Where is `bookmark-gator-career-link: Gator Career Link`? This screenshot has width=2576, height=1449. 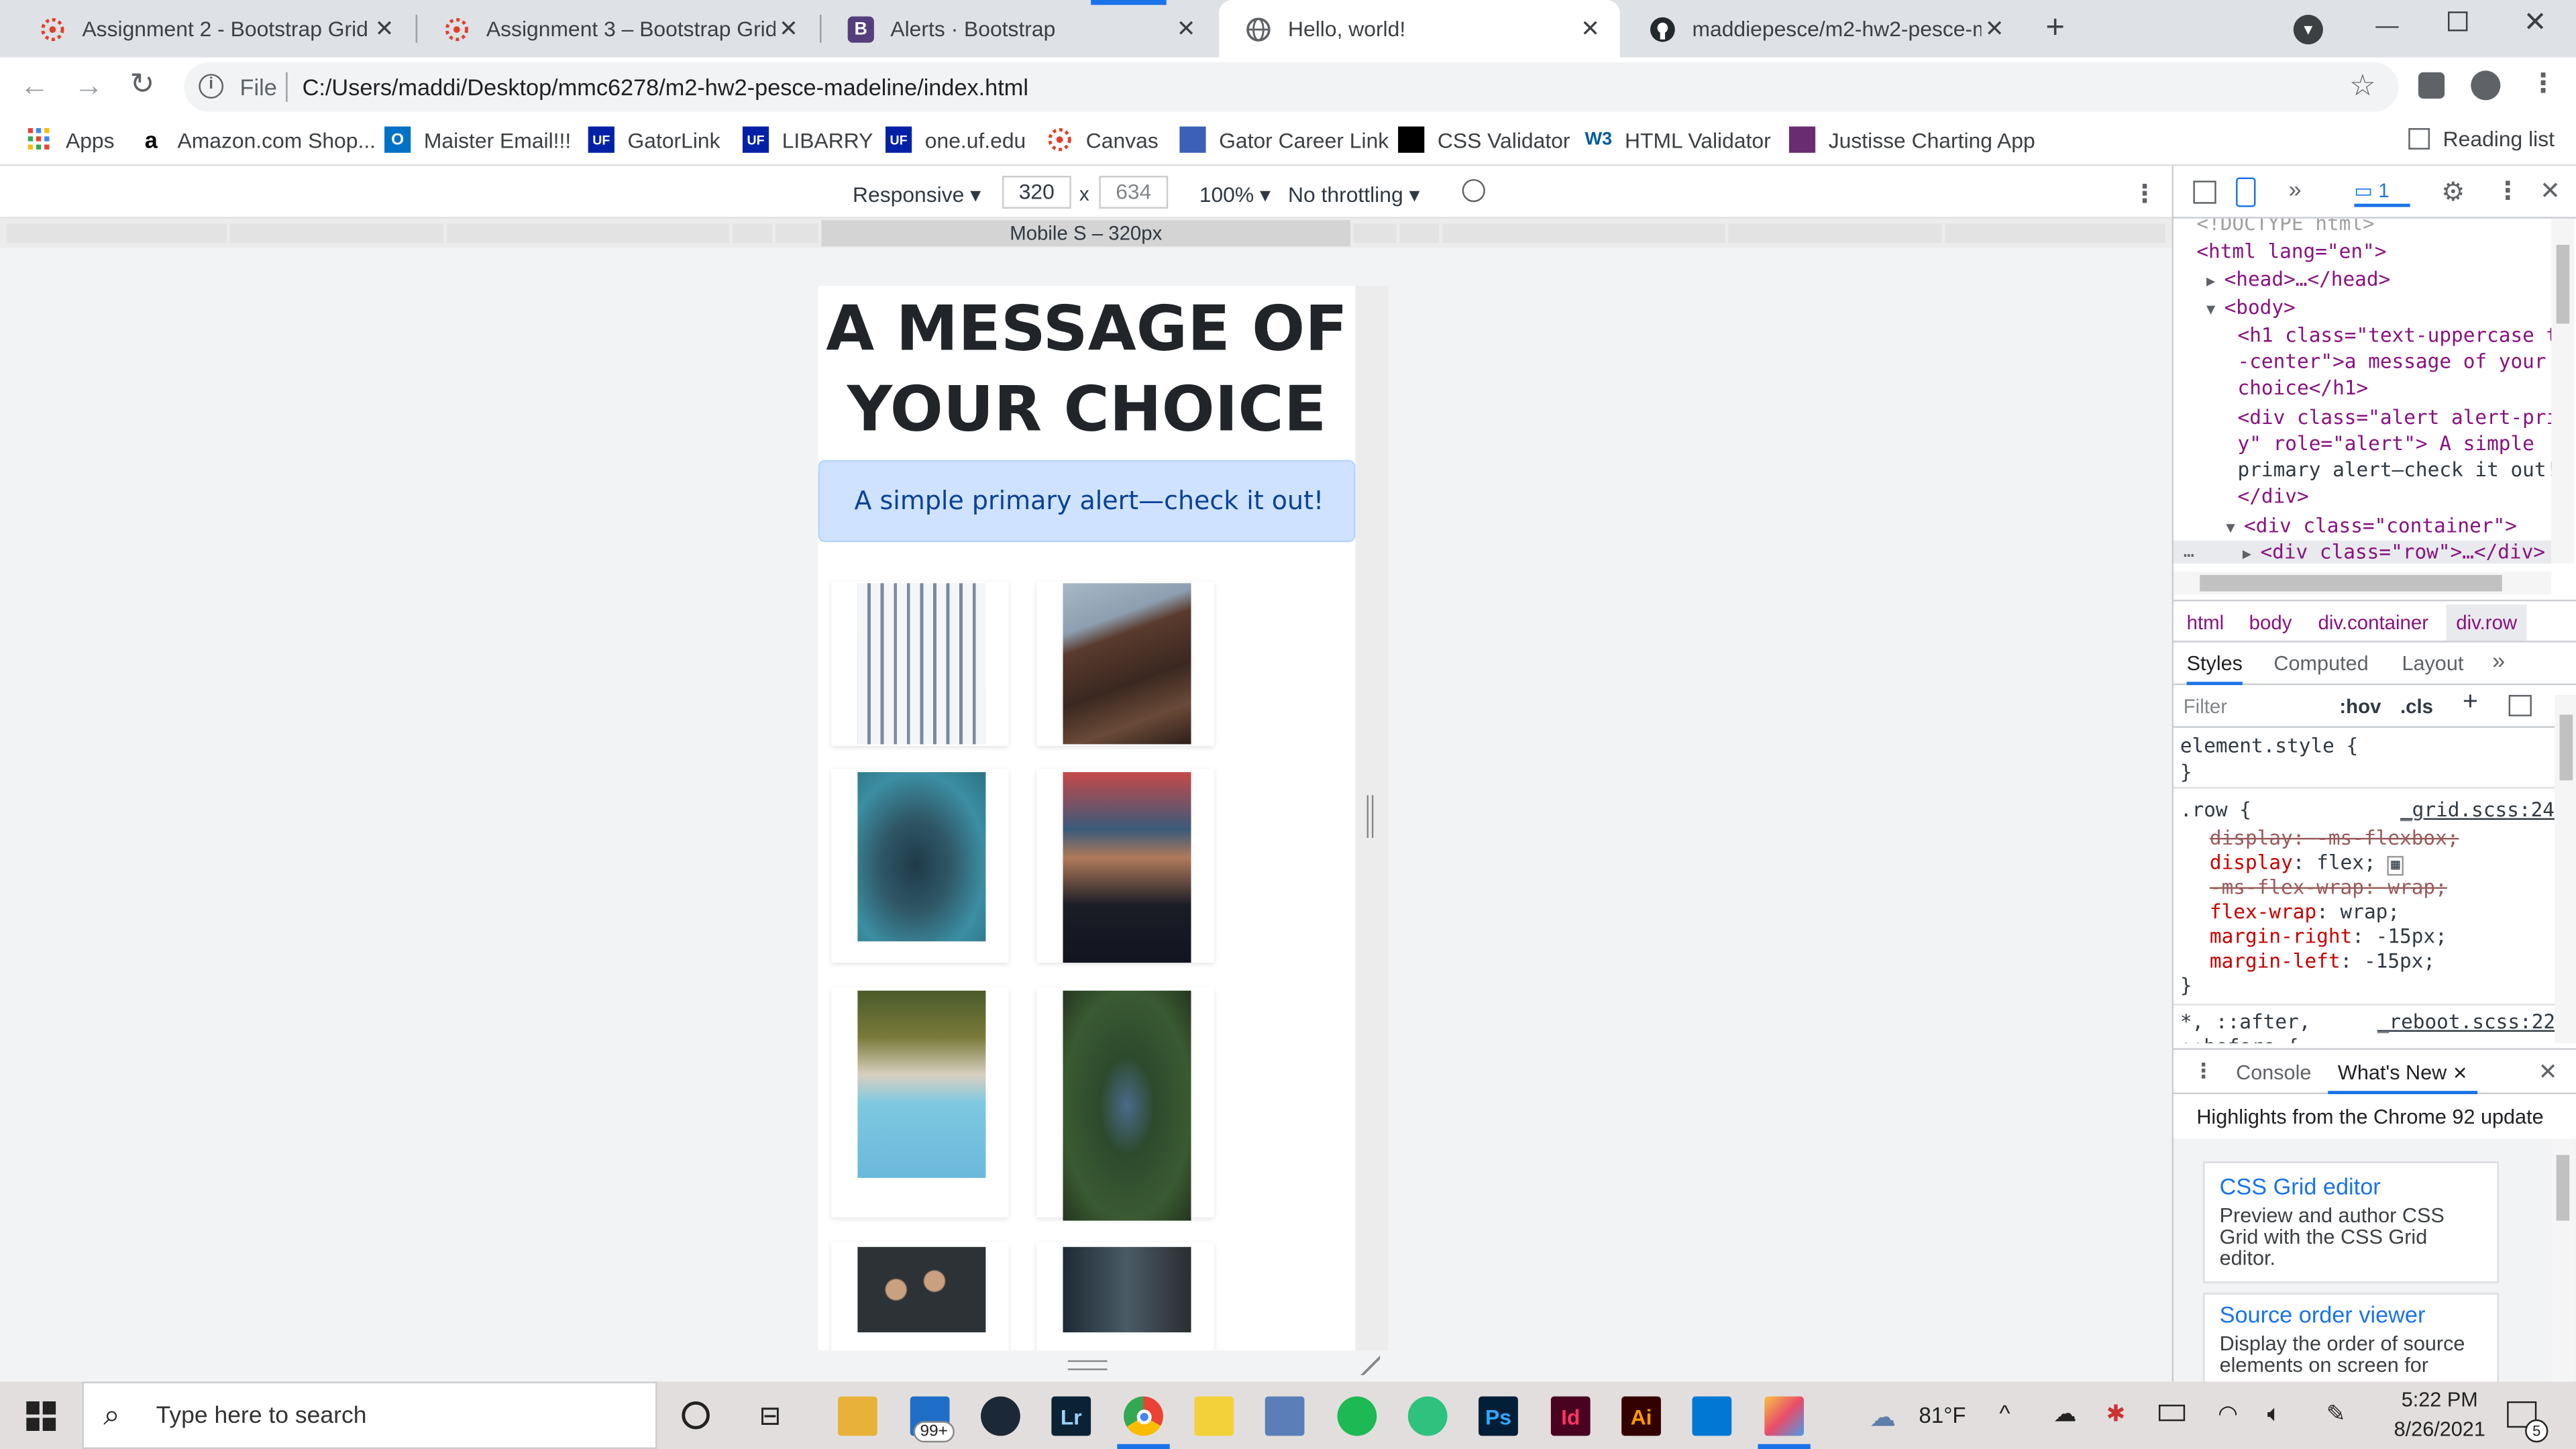
bookmark-gator-career-link: Gator Career Link is located at coordinates (1284, 139).